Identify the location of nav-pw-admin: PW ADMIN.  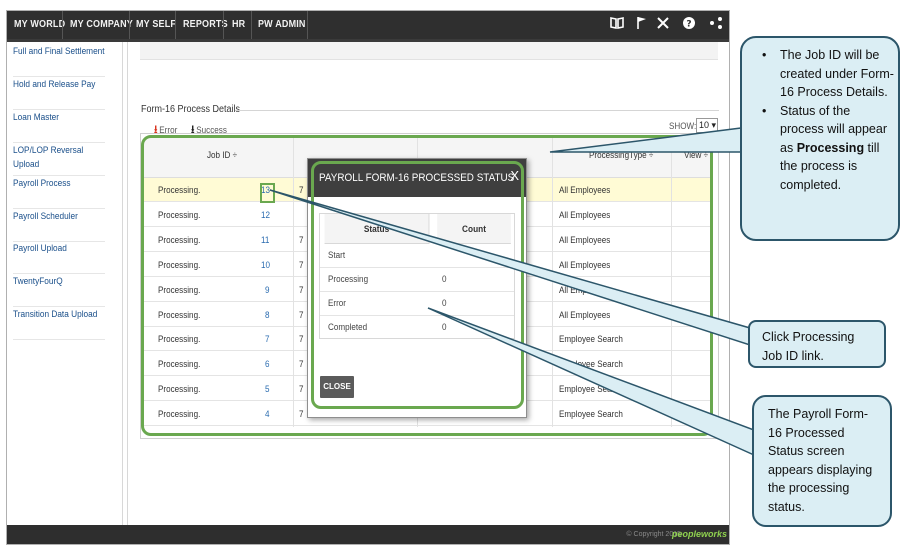
(282, 25).